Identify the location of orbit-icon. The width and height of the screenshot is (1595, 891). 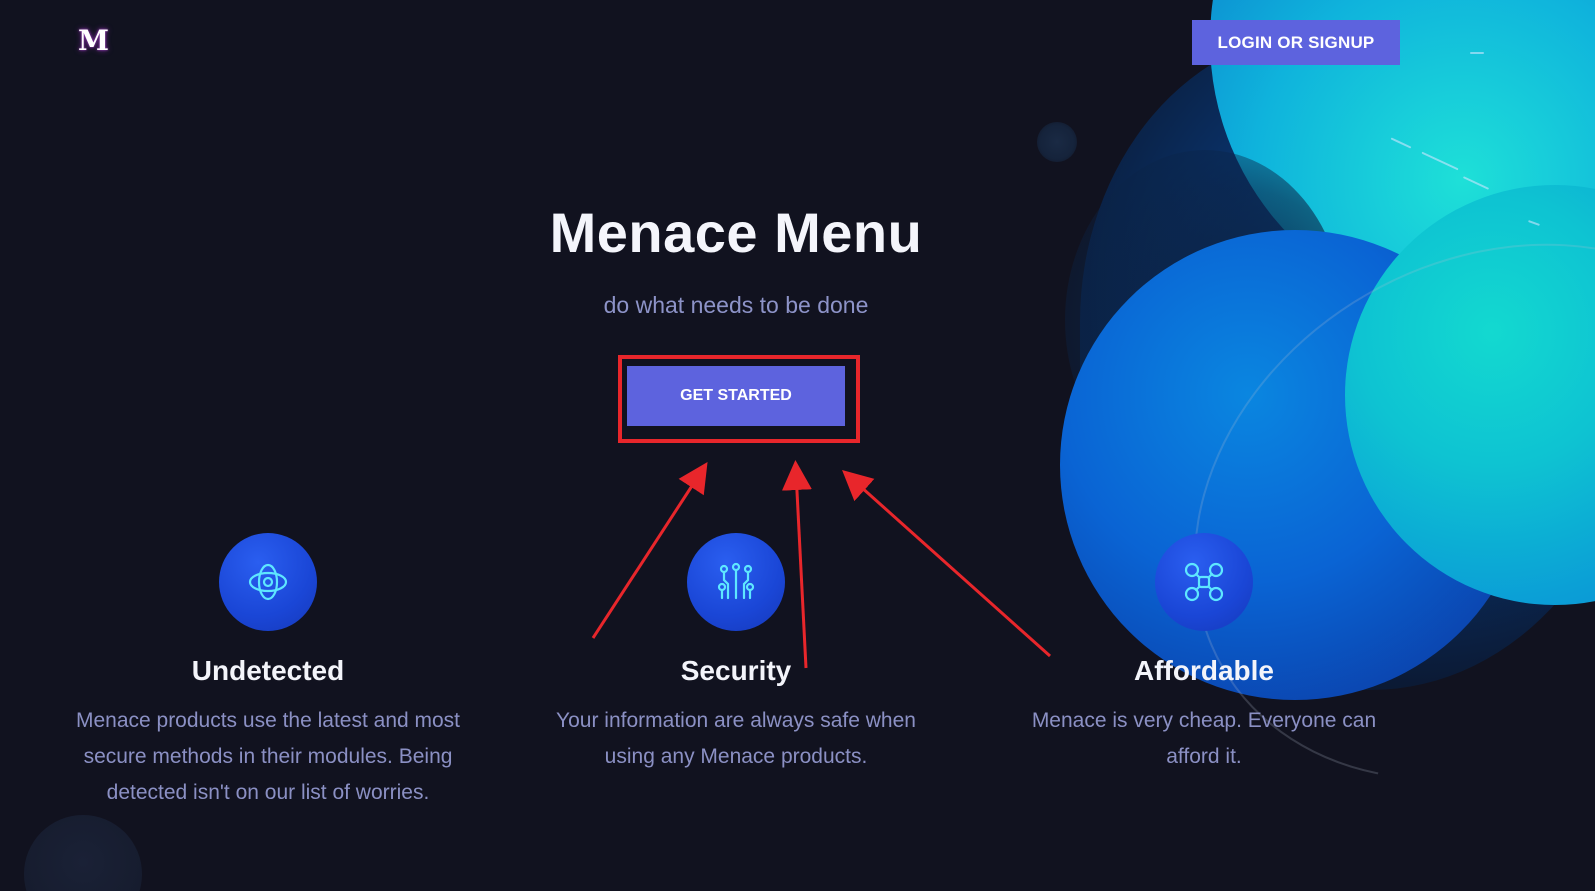
(268, 582).